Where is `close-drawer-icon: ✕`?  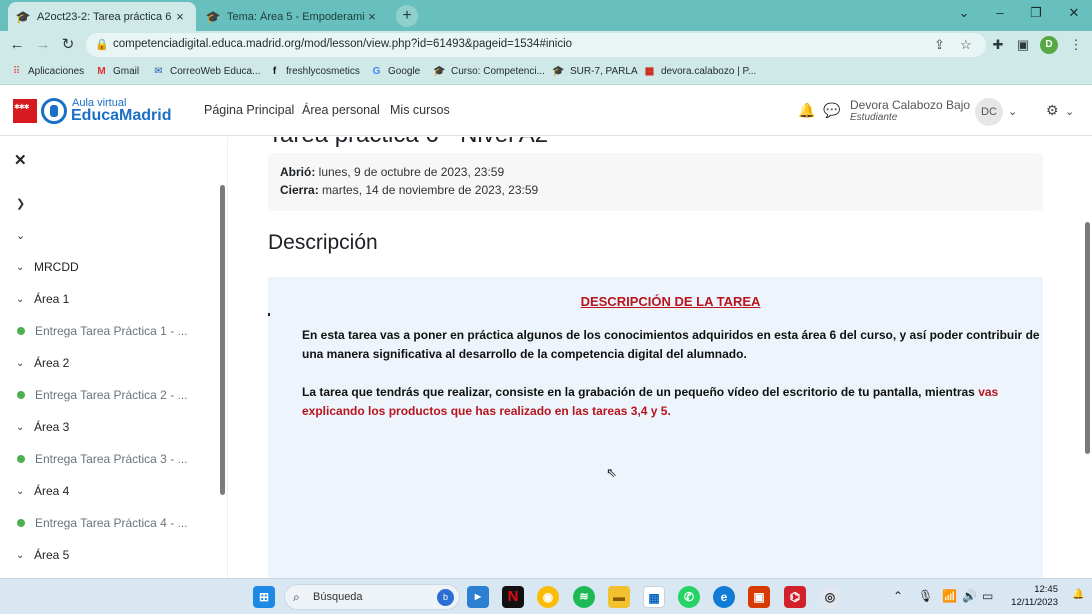 close-drawer-icon: ✕ is located at coordinates (20, 160).